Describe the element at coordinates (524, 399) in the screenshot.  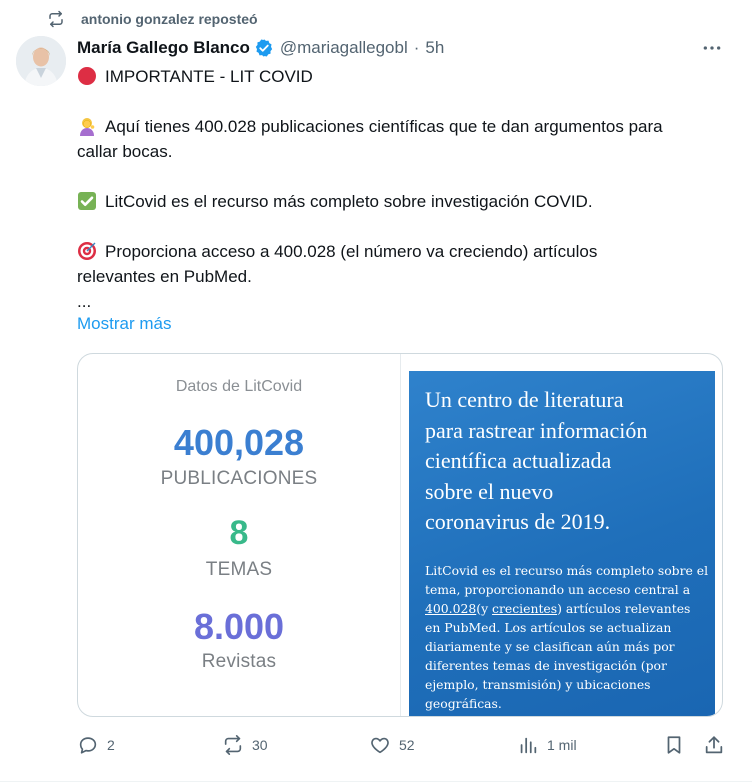
I see `headline-line: Un centro de literatura` at that location.